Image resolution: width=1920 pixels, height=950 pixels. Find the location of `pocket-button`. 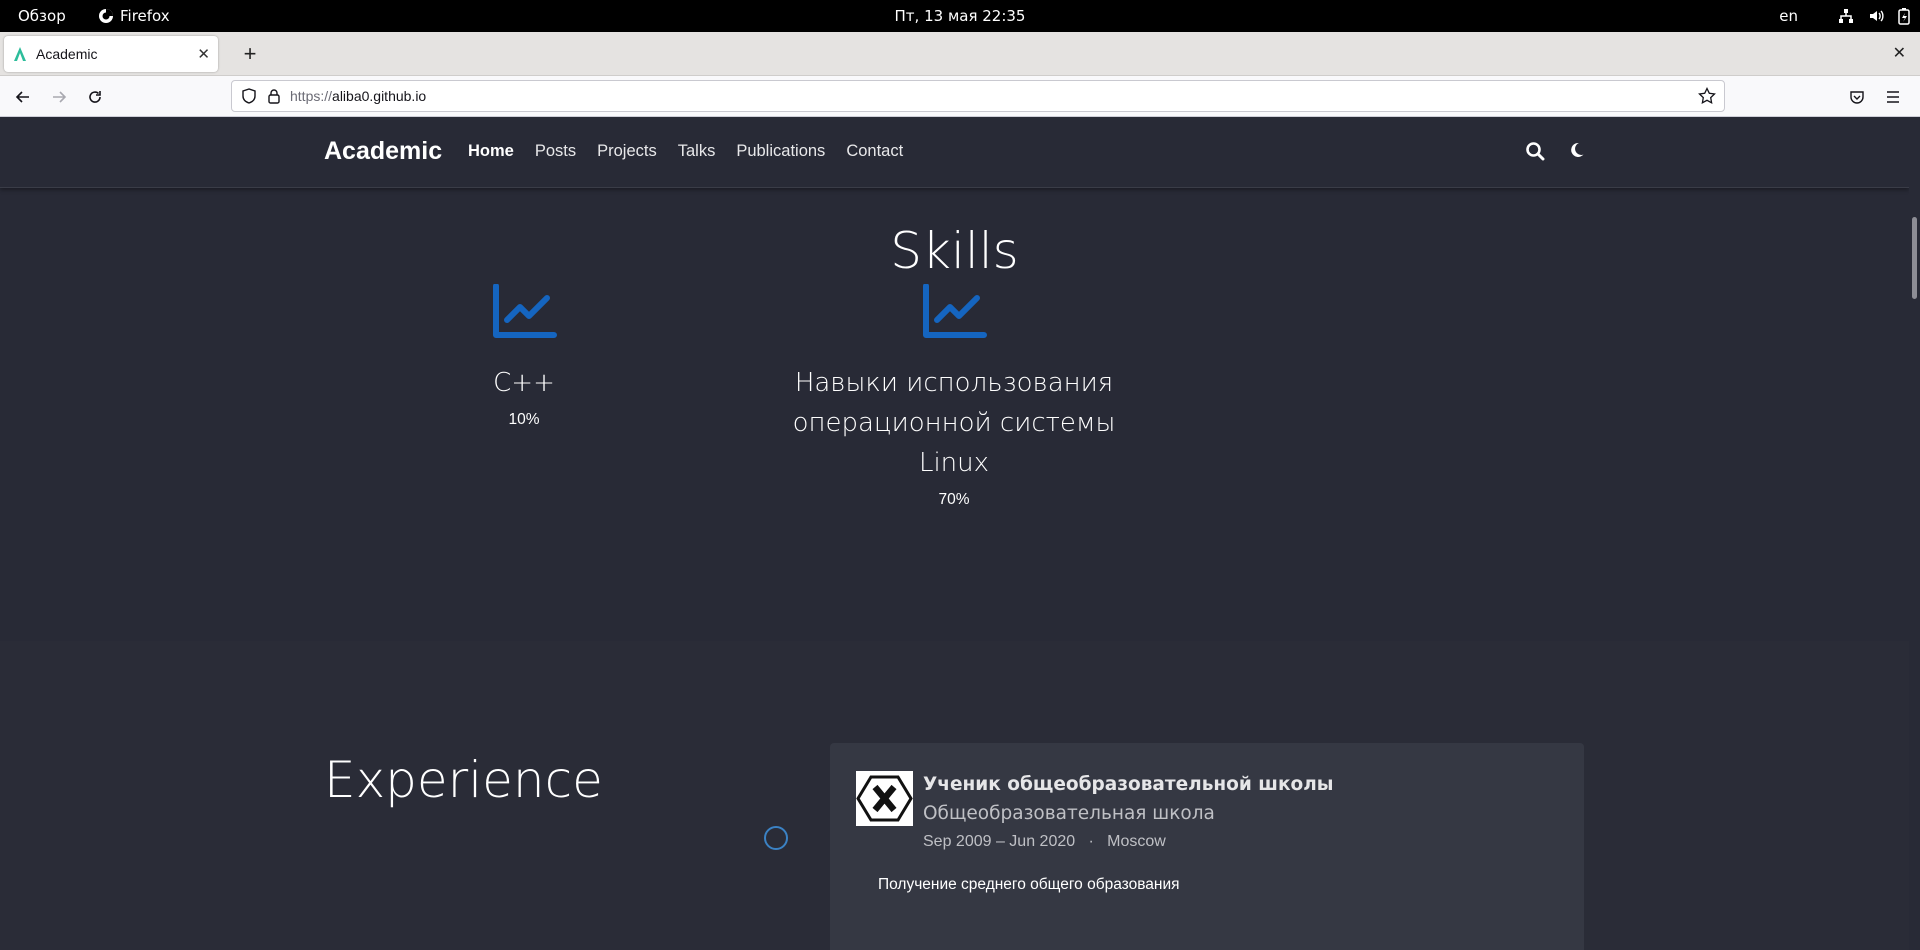

pocket-button is located at coordinates (1857, 97).